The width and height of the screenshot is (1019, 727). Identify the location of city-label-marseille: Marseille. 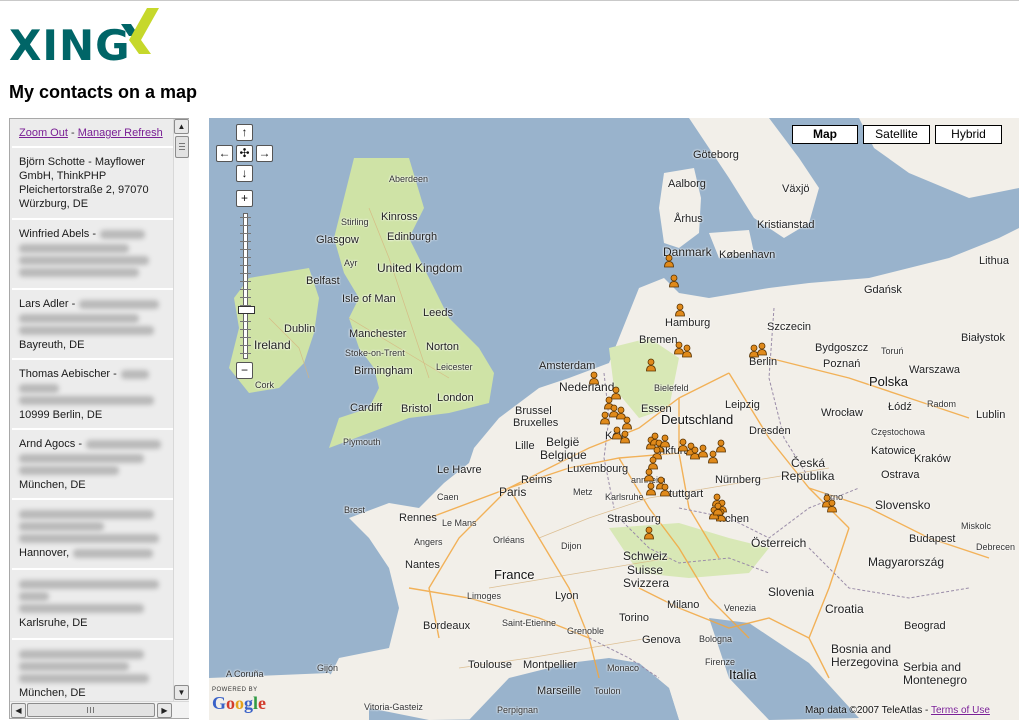
(559, 691).